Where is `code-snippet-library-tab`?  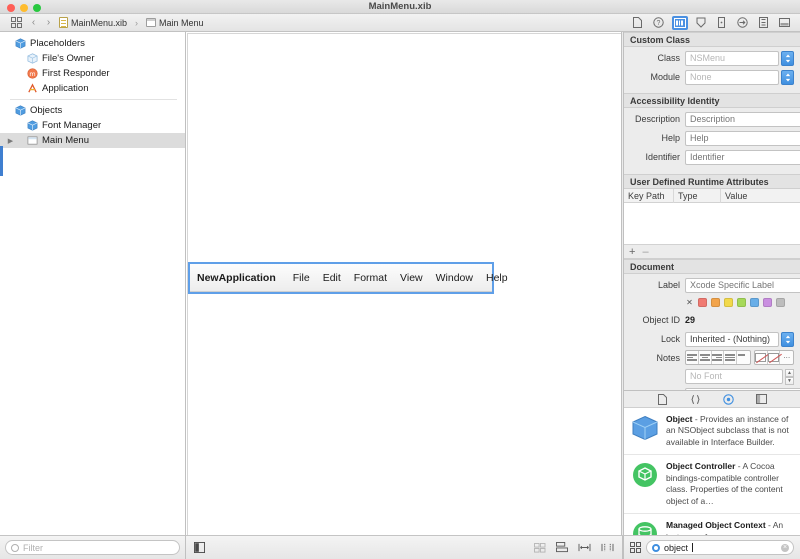 code-snippet-library-tab is located at coordinates (695, 399).